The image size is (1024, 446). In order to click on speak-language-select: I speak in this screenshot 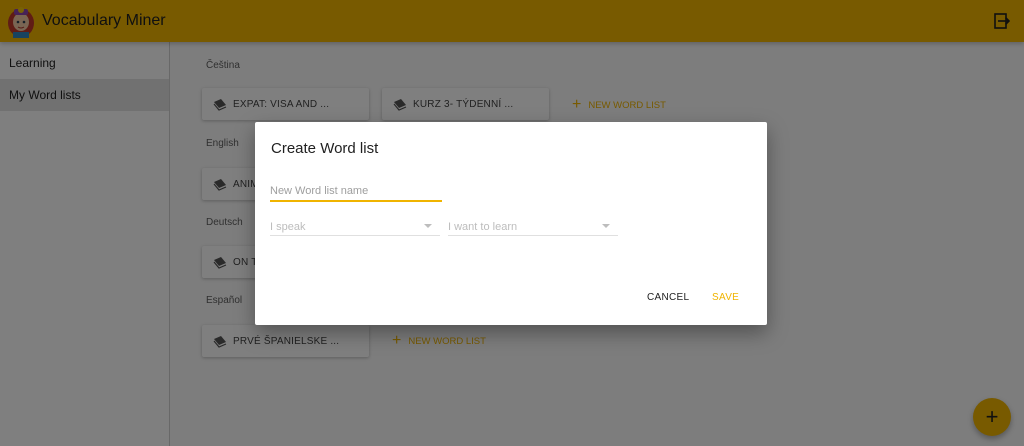, I will do `click(355, 227)`.